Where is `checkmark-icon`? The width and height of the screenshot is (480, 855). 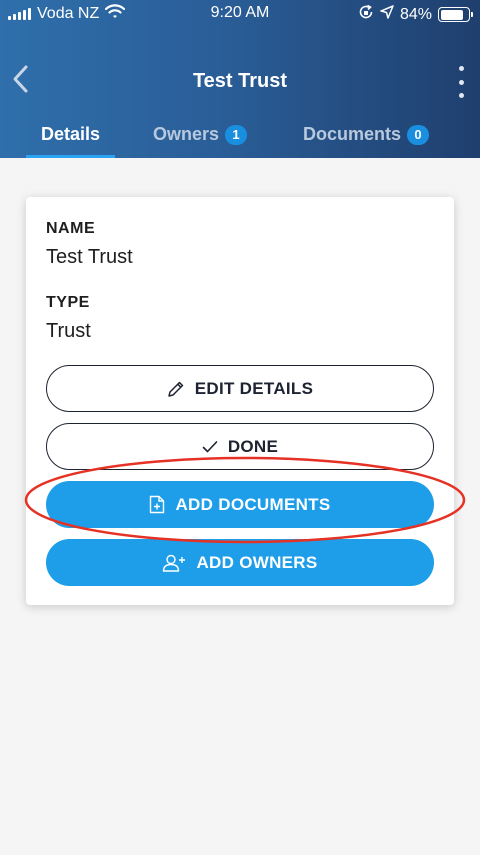
checkmark-icon is located at coordinates (210, 446).